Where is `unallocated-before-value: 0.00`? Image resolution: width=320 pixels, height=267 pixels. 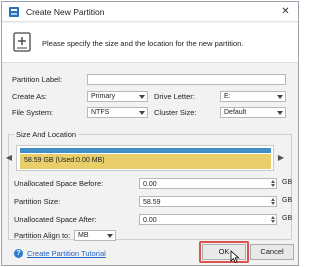
unallocated-before-value: 0.00 is located at coordinates (150, 184).